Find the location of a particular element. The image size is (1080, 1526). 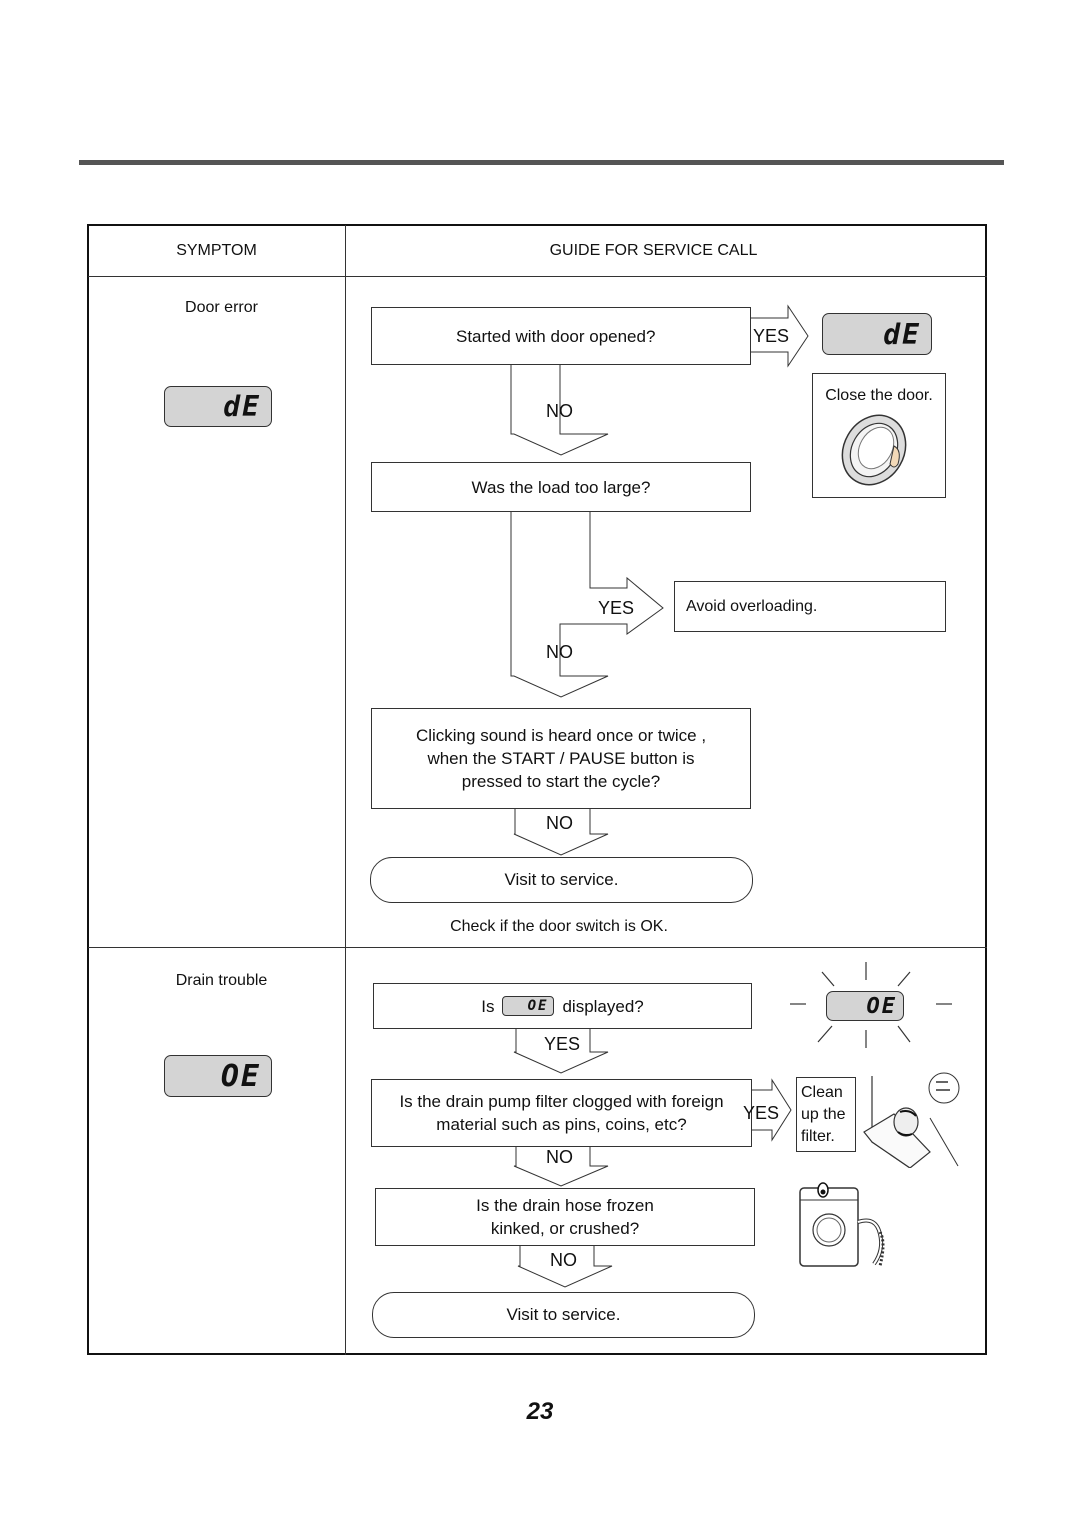

washer-hose-illustration-icon is located at coordinates (842, 1224).